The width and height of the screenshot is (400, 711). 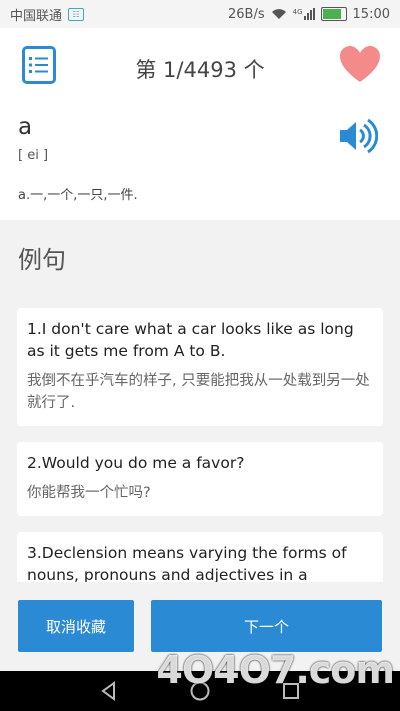 What do you see at coordinates (76, 626) in the screenshot?
I see `unfavorite-button: 取消收藏` at bounding box center [76, 626].